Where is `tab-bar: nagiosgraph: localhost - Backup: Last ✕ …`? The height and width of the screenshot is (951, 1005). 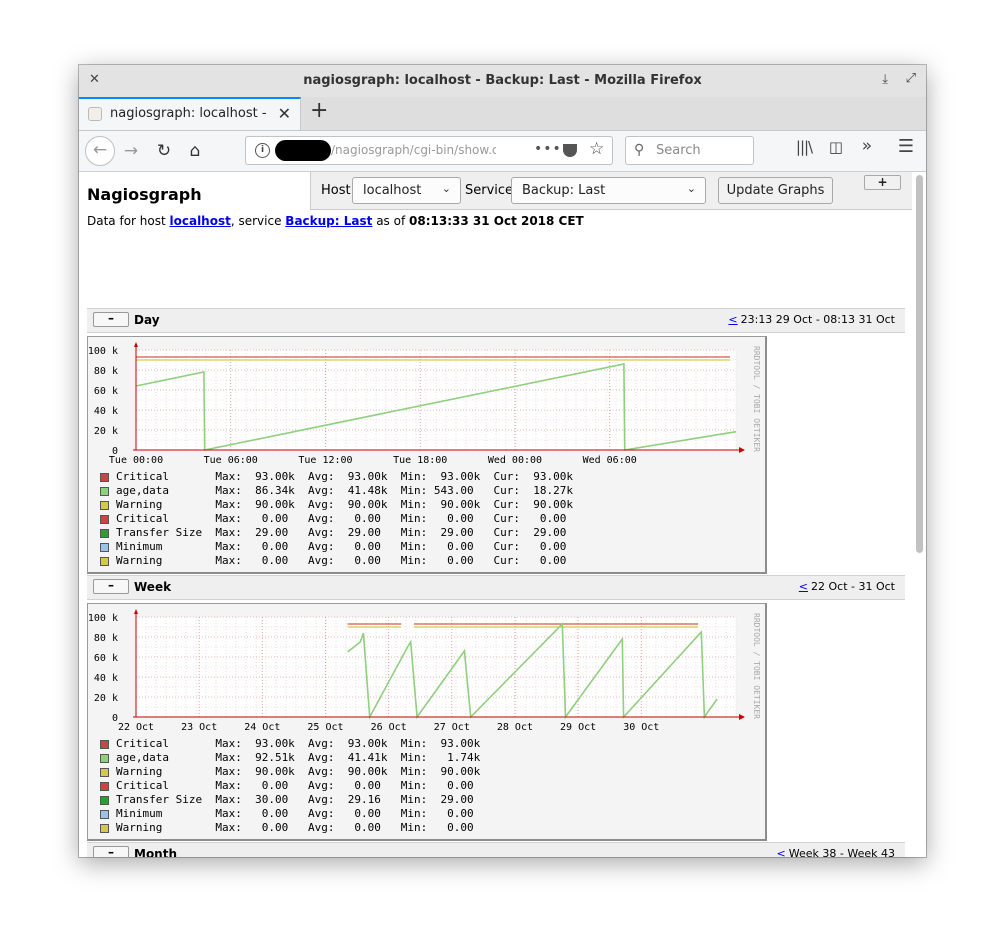
tab-bar: nagiosgraph: localhost - Backup: Last ✕ … is located at coordinates (502, 114).